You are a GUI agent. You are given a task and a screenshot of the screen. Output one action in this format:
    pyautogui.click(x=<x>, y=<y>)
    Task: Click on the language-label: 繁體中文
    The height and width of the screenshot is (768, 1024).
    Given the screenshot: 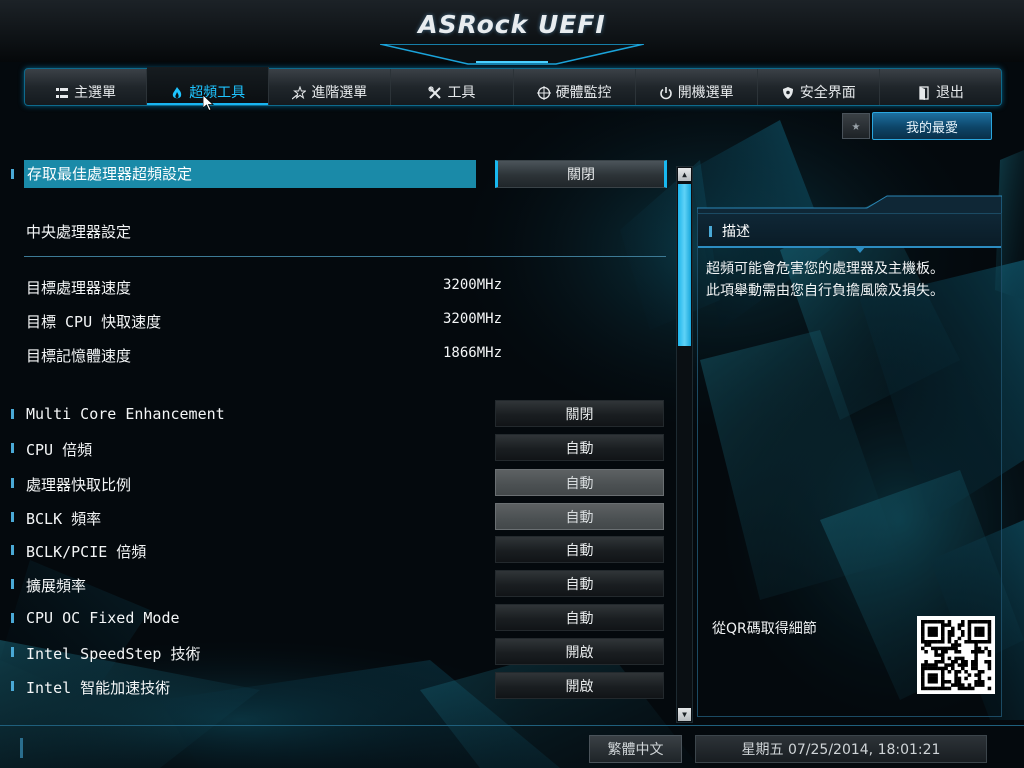 What is the action you would take?
    pyautogui.click(x=635, y=750)
    